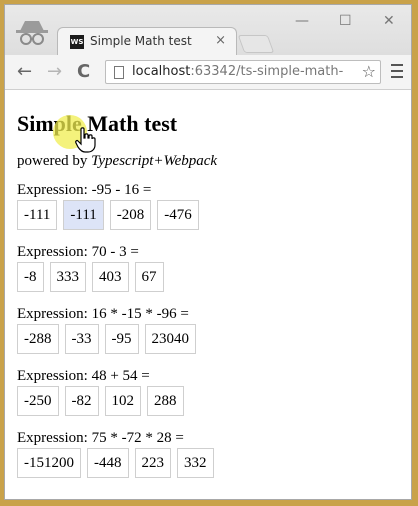  What do you see at coordinates (119, 72) in the screenshot?
I see `page-info-icon` at bounding box center [119, 72].